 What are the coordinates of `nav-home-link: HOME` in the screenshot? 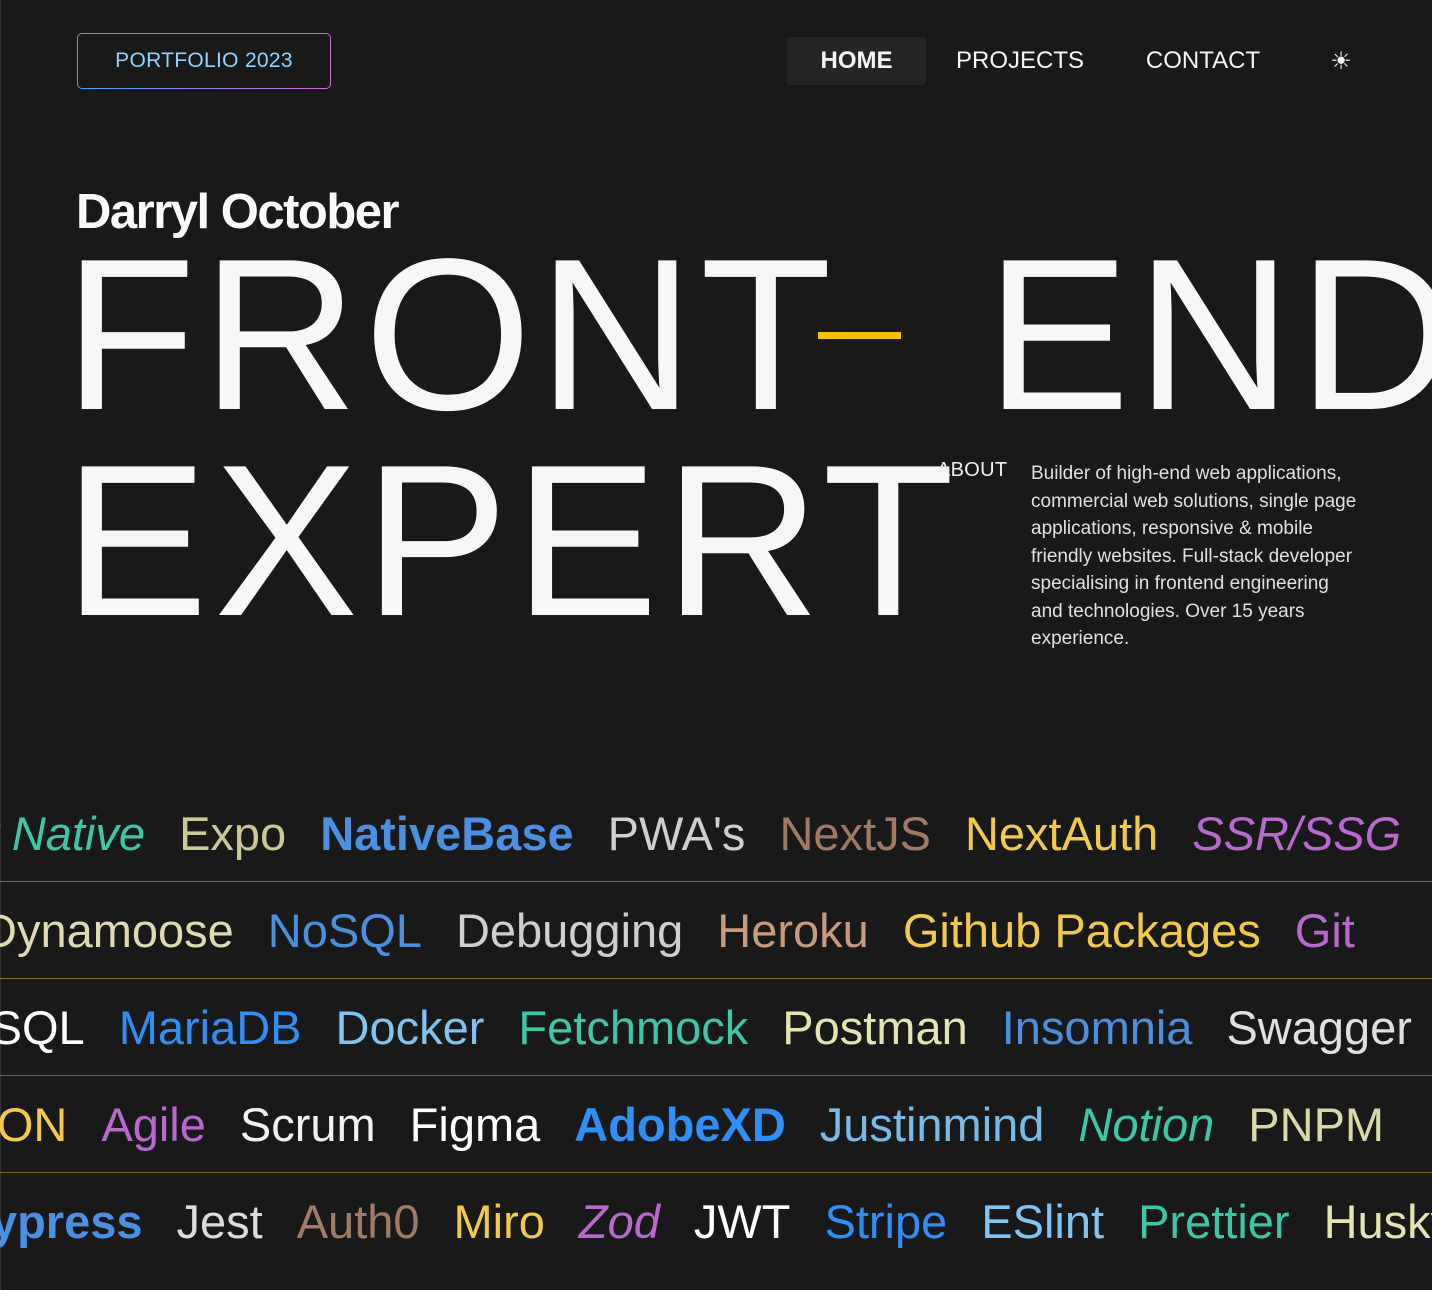 It's located at (856, 61).